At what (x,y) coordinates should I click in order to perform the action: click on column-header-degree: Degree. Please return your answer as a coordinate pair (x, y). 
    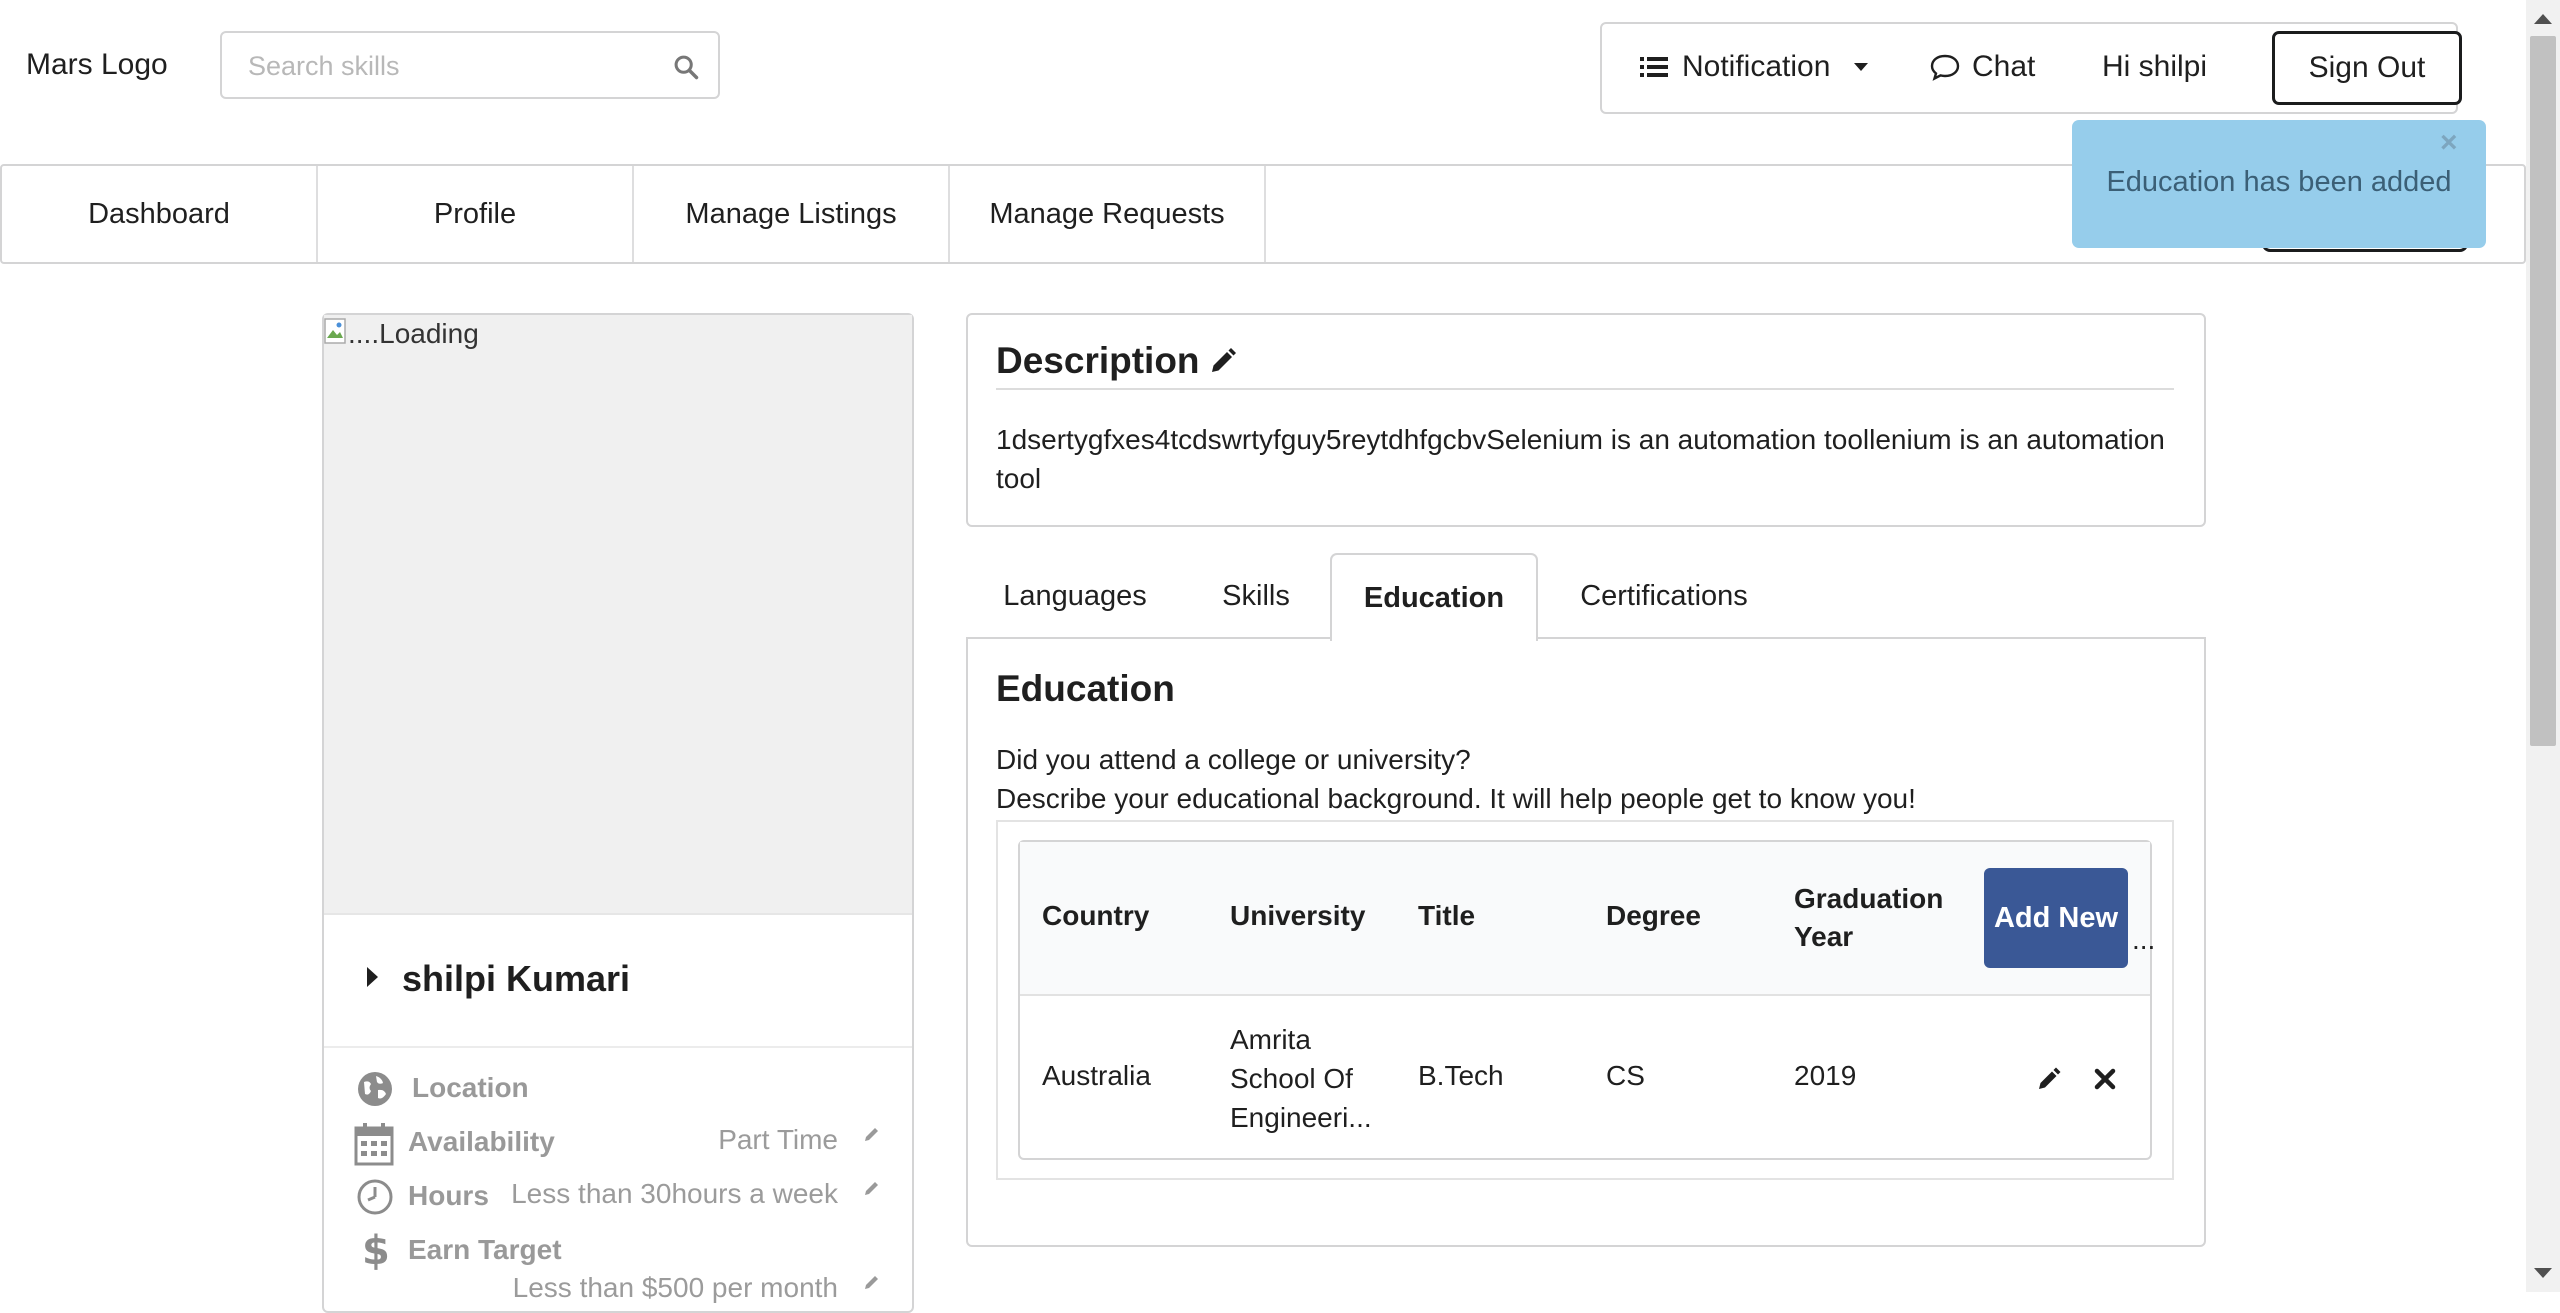
    Looking at the image, I should click on (1653, 915).